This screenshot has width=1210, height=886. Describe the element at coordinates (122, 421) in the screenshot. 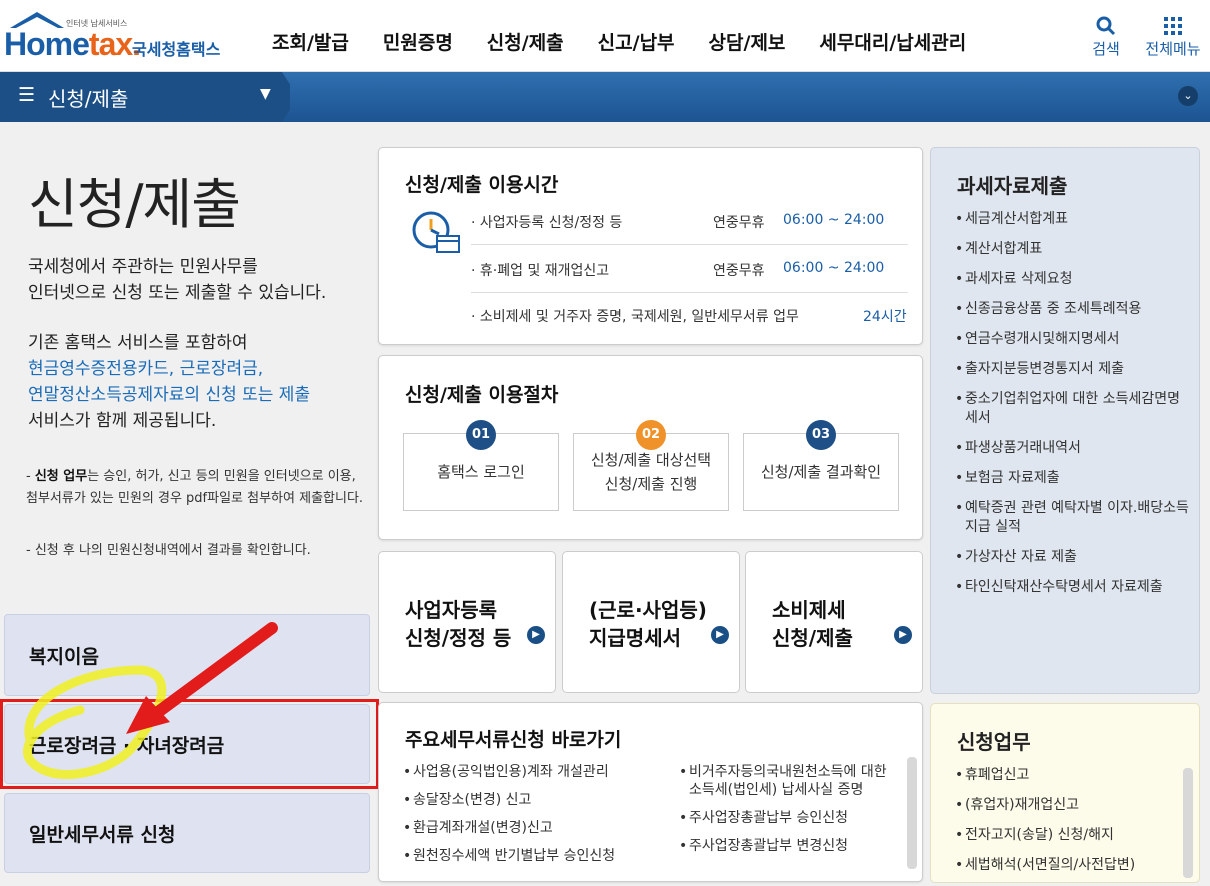

I see `service-line: 서비스가 함께 제공됩니다.` at that location.